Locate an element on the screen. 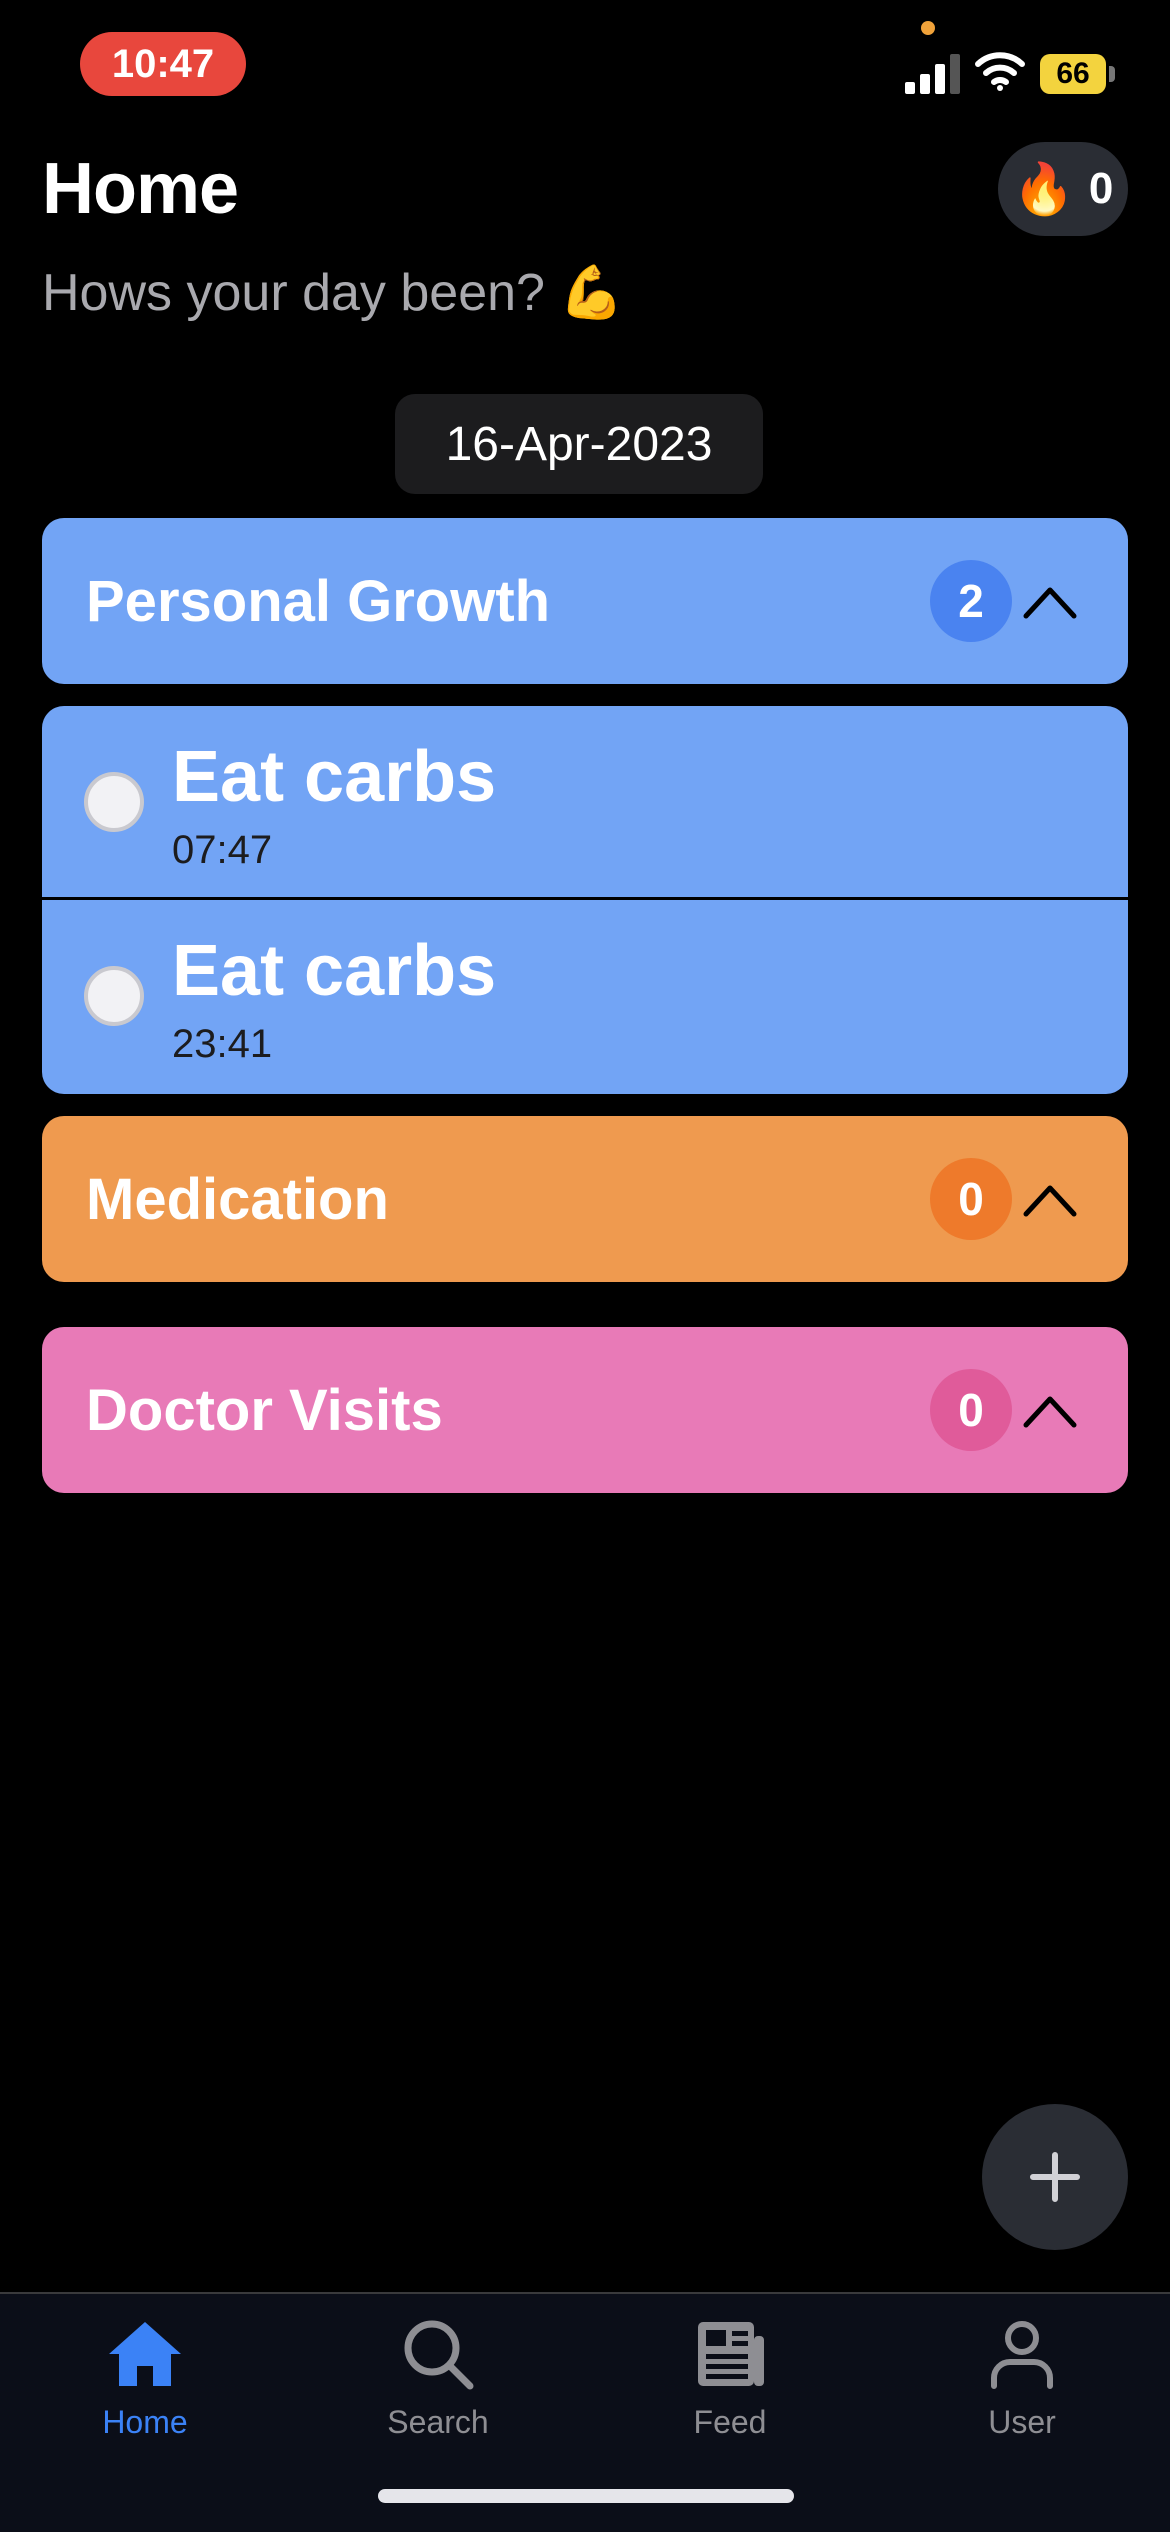 This screenshot has width=1170, height=2532. tab-label: Search is located at coordinates (438, 2422).